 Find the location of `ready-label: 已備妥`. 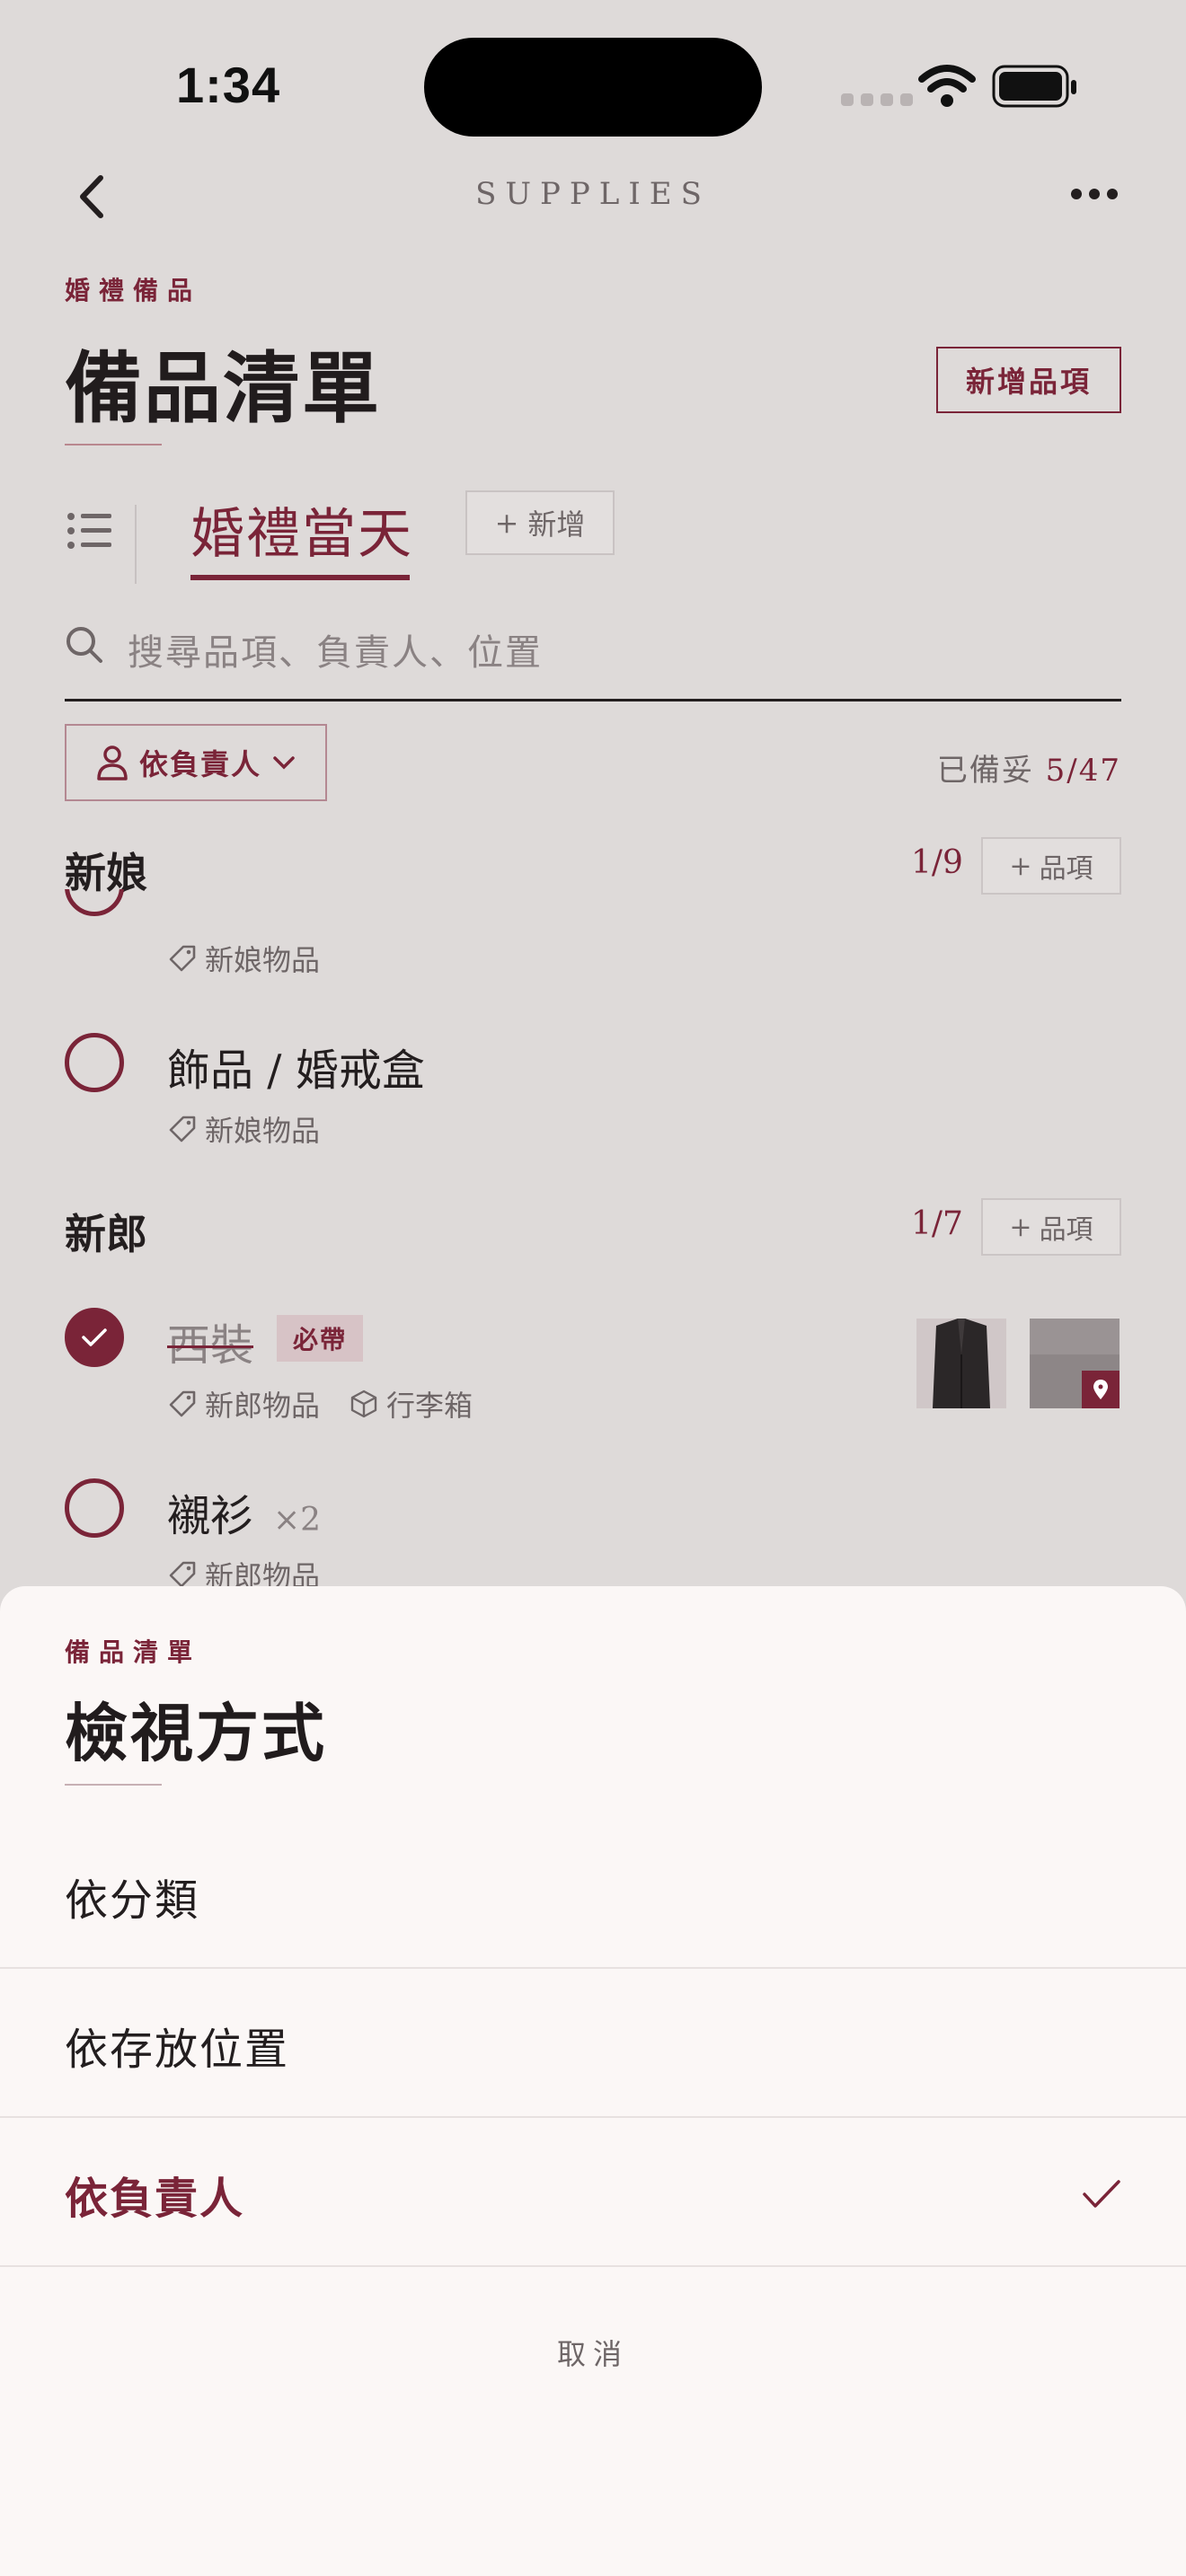

ready-label: 已備妥 is located at coordinates (985, 771).